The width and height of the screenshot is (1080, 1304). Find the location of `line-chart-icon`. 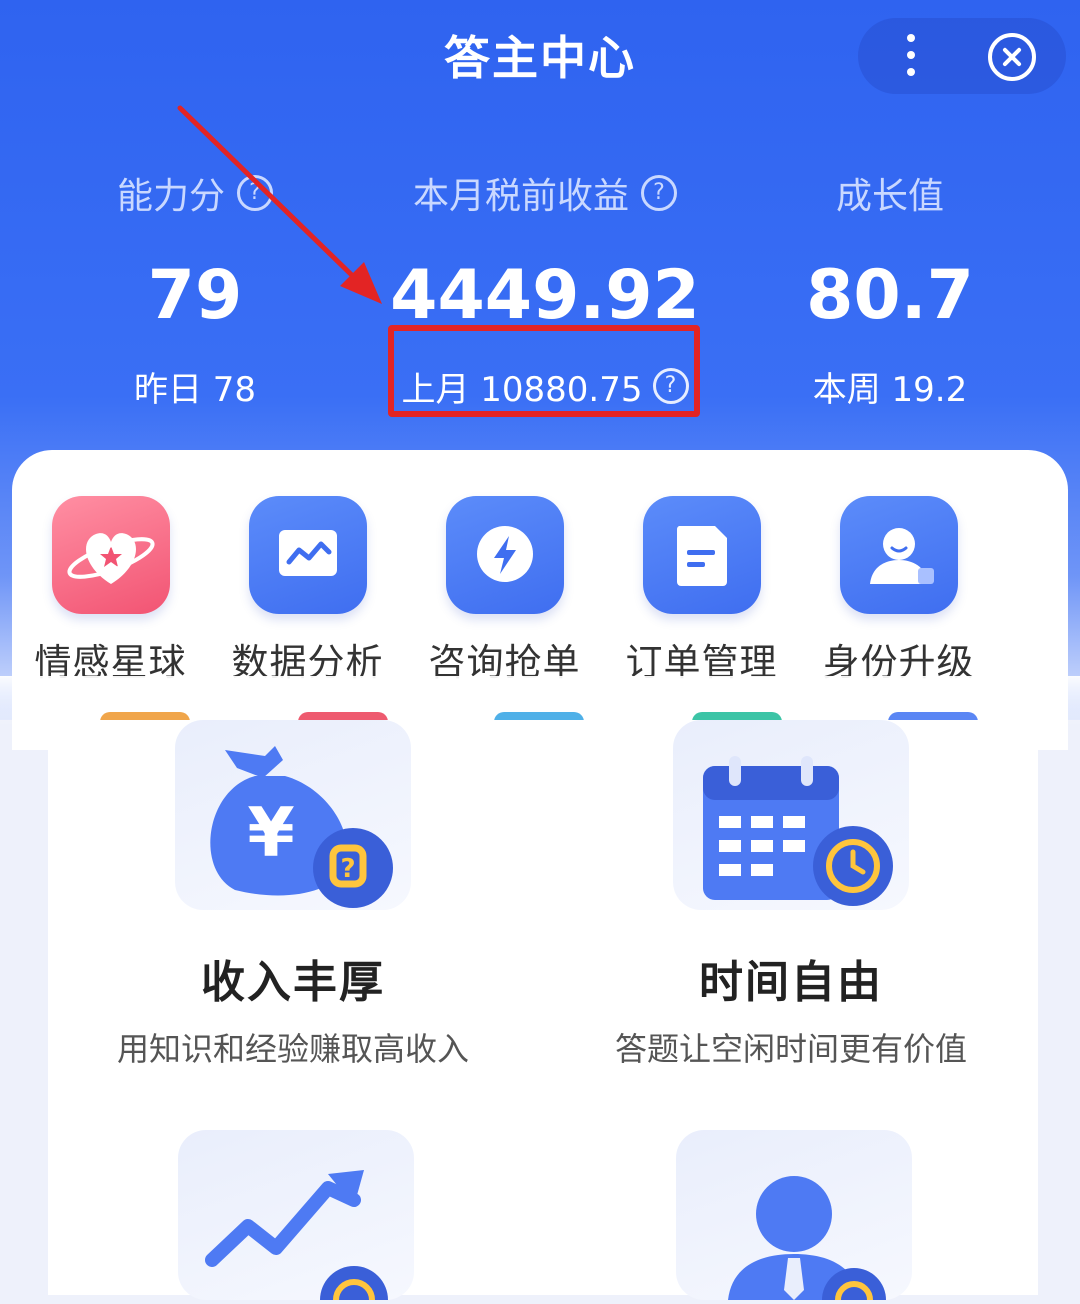

line-chart-icon is located at coordinates (307, 555).